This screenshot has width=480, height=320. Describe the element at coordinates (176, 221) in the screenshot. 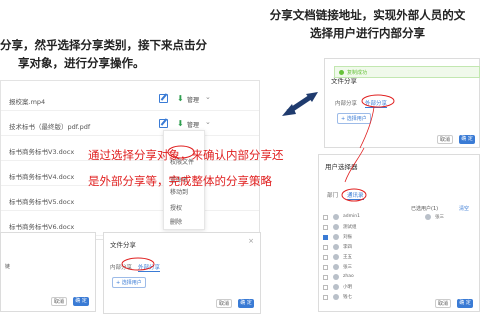

I see `menu-item-delete: 删除` at that location.